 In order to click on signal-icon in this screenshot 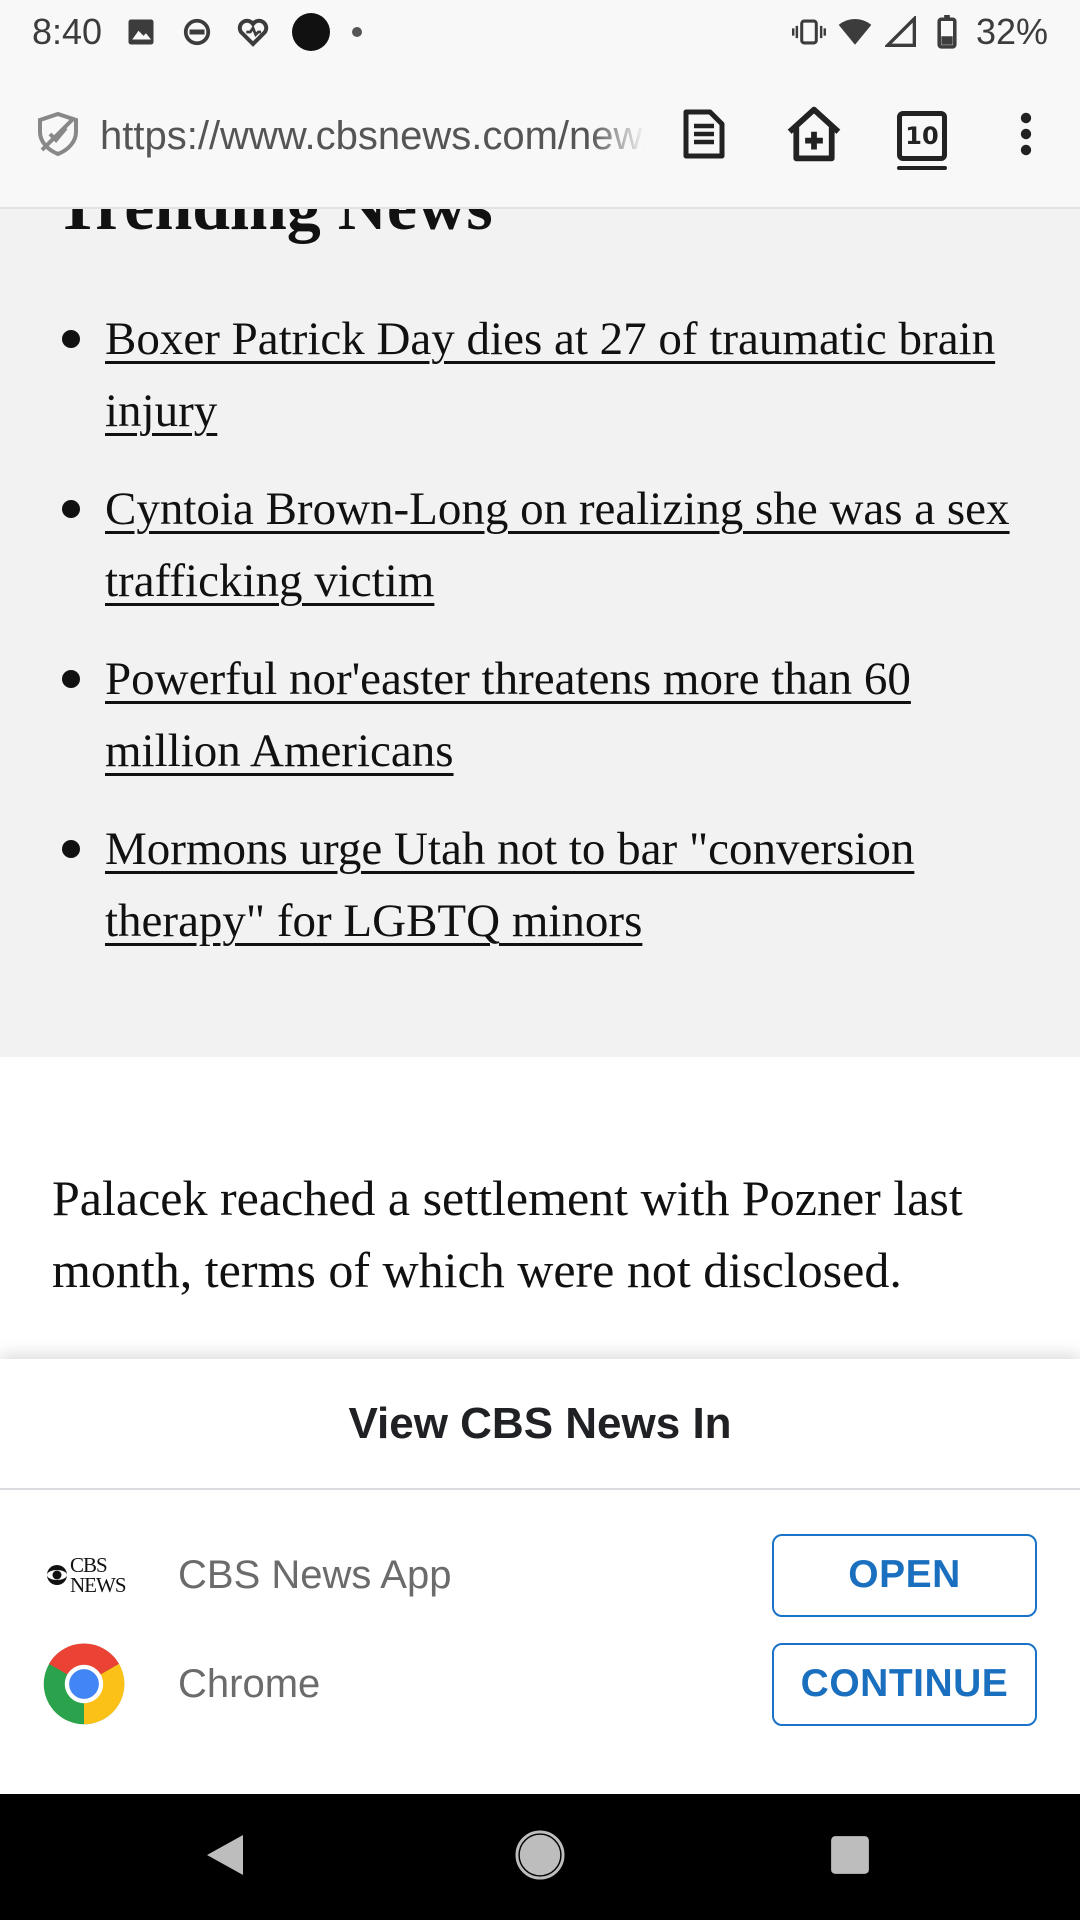, I will do `click(901, 32)`.